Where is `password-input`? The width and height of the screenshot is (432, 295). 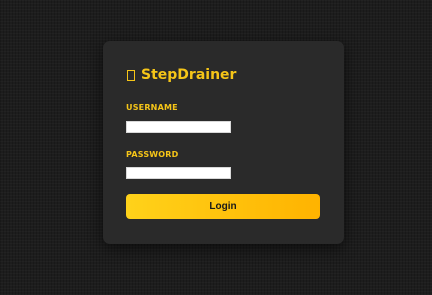 password-input is located at coordinates (178, 173).